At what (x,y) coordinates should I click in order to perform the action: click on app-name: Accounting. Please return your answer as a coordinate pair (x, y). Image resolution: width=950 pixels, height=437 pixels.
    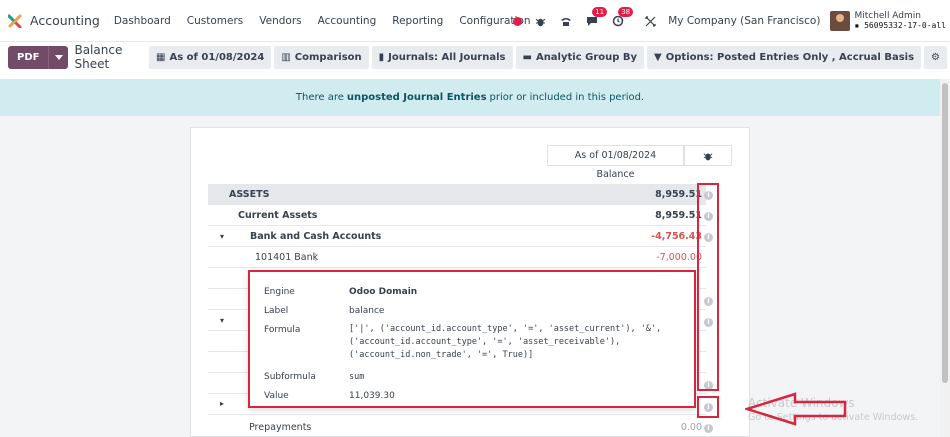
    Looking at the image, I should click on (65, 20).